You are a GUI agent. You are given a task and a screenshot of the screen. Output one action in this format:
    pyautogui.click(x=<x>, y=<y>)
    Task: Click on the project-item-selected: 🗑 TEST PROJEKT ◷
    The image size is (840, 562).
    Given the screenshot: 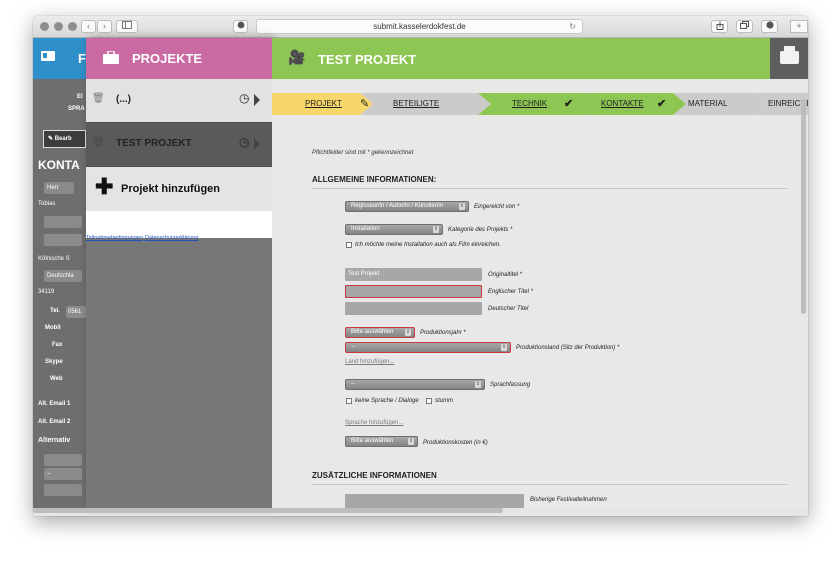 What is the action you would take?
    pyautogui.click(x=179, y=145)
    